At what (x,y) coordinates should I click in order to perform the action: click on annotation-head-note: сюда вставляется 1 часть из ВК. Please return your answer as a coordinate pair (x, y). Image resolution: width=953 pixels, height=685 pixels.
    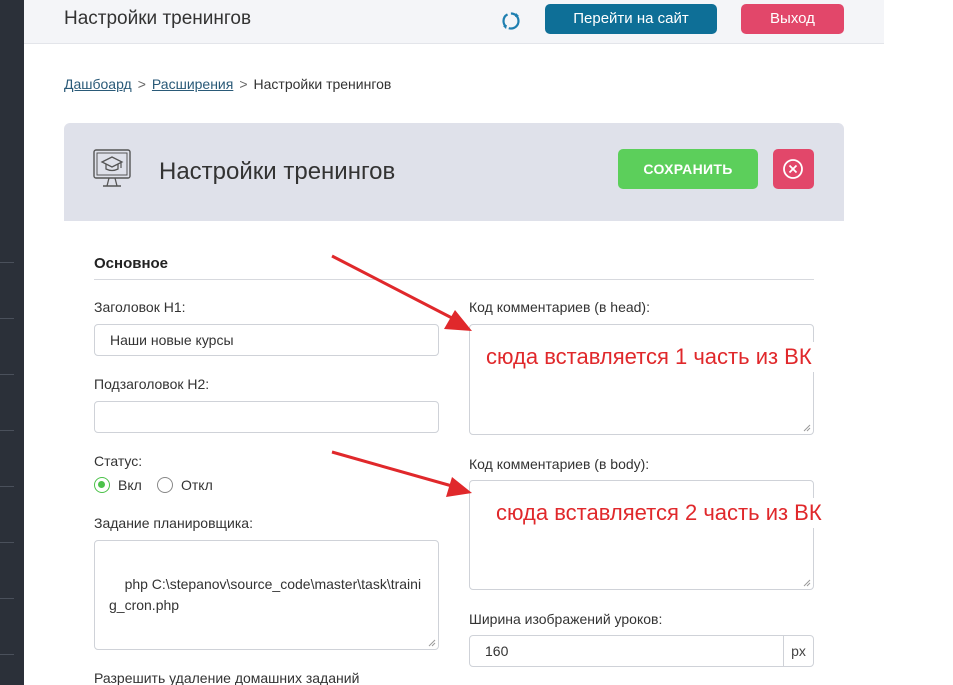
    Looking at the image, I should click on (649, 357).